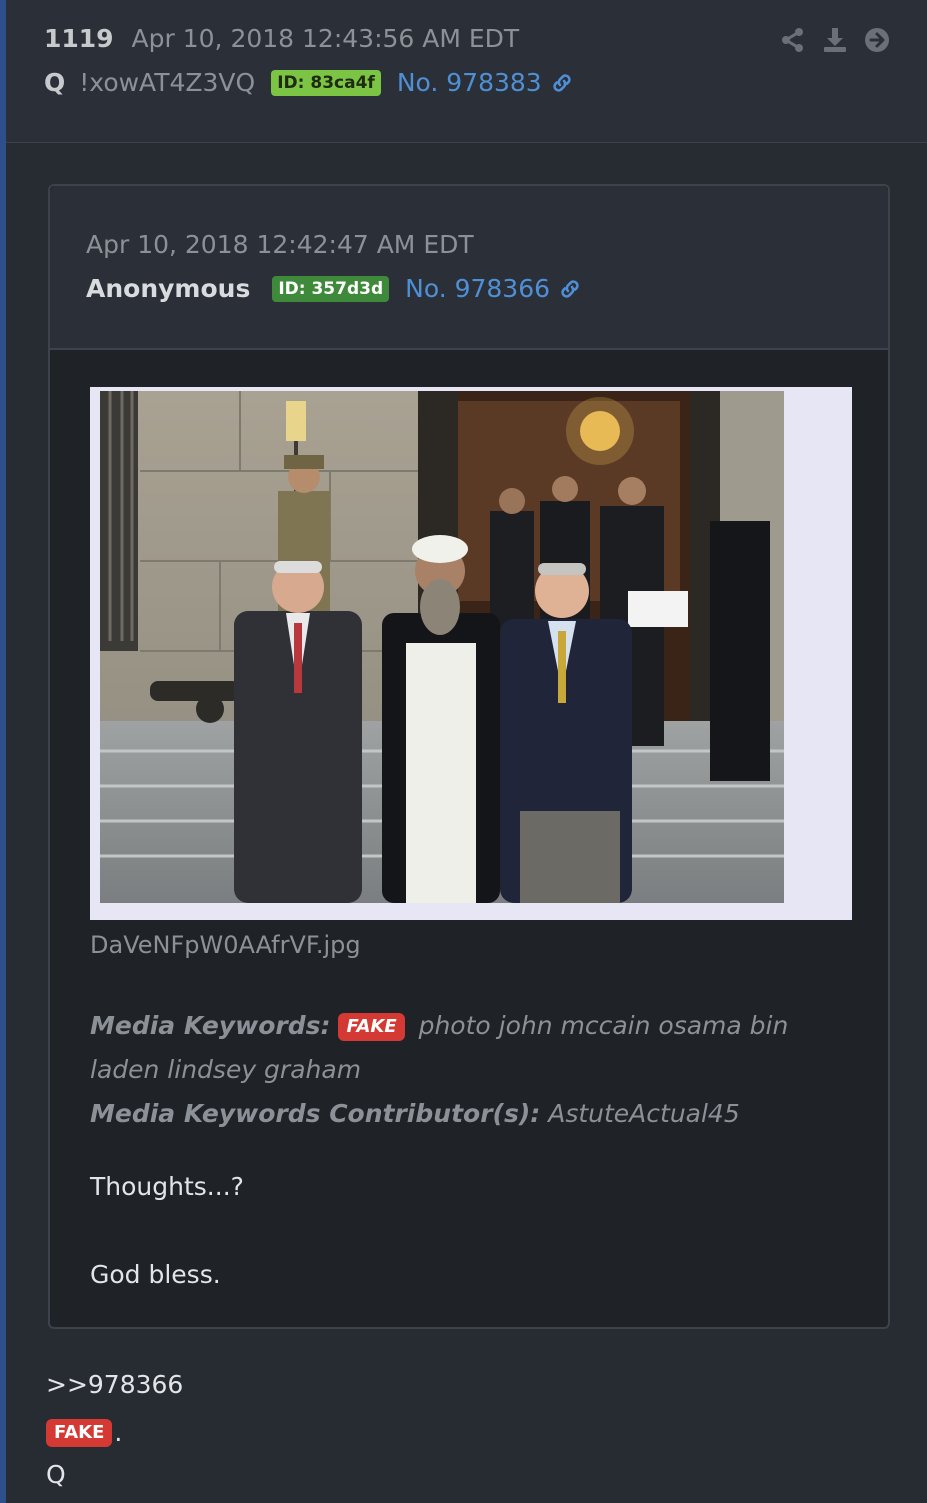 This screenshot has height=1503, width=927. I want to click on post-number-link: No. 978383, so click(485, 82).